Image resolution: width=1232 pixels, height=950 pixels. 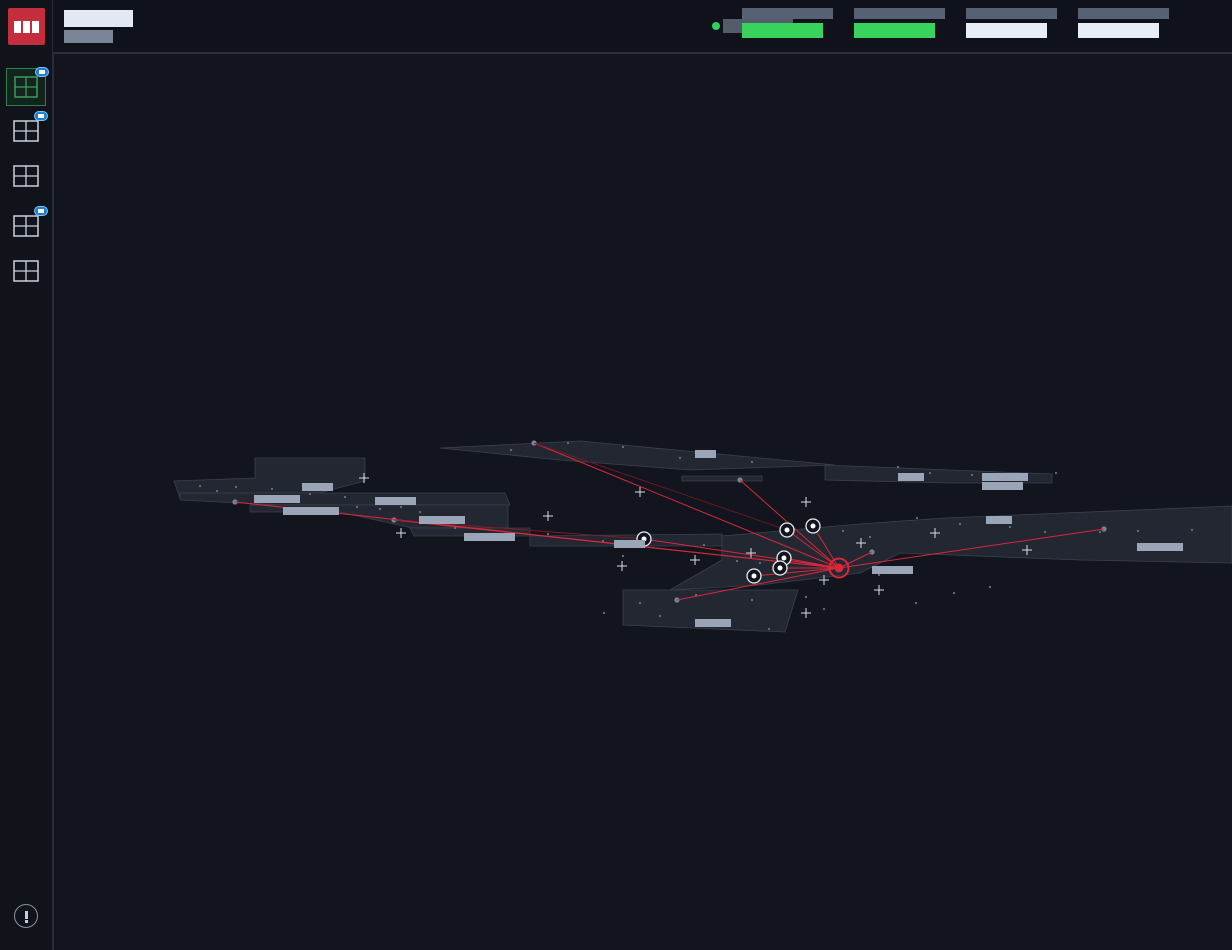 I want to click on hub-node, so click(x=839, y=568).